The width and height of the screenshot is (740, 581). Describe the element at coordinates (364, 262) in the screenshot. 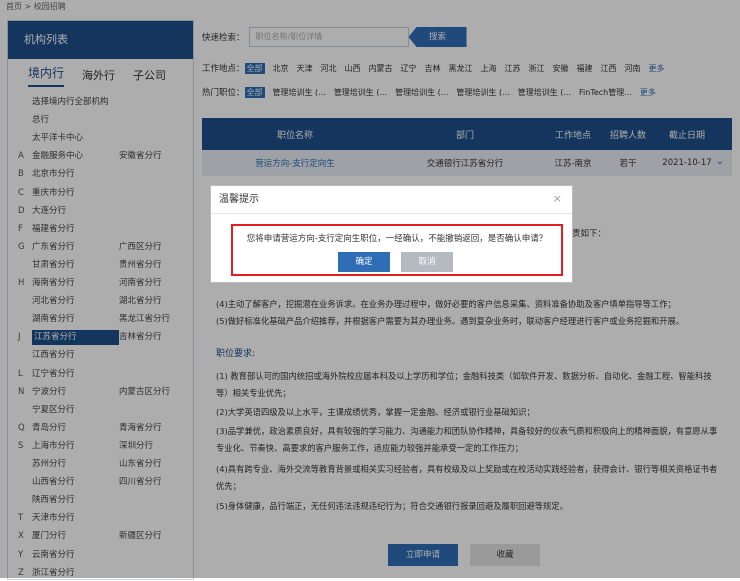

I see `confirm-button: 确定` at that location.